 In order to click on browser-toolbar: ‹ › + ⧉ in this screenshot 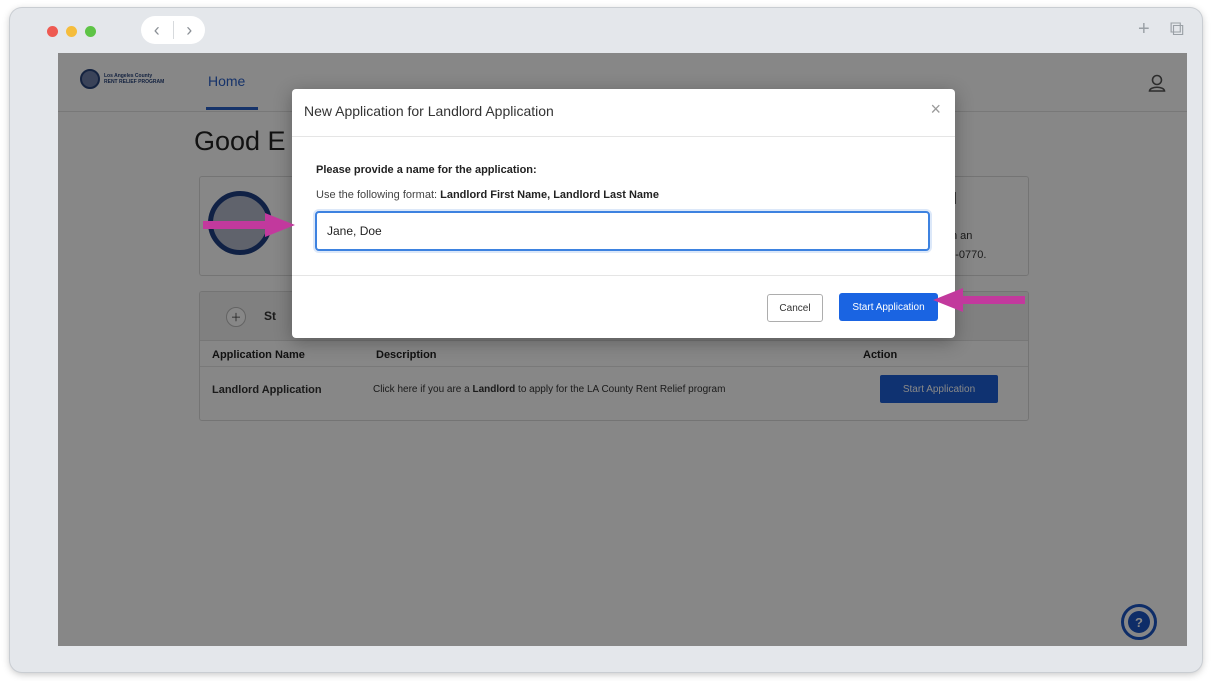, I will do `click(606, 30)`.